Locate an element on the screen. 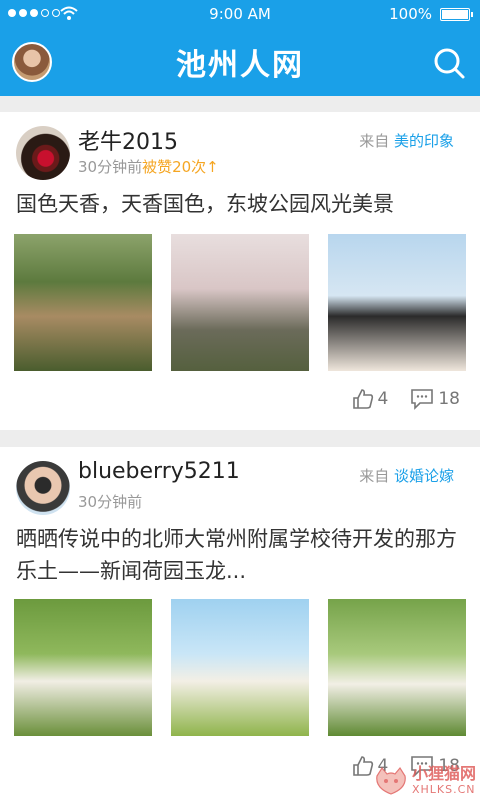  battery-percent: 100% is located at coordinates (410, 14).